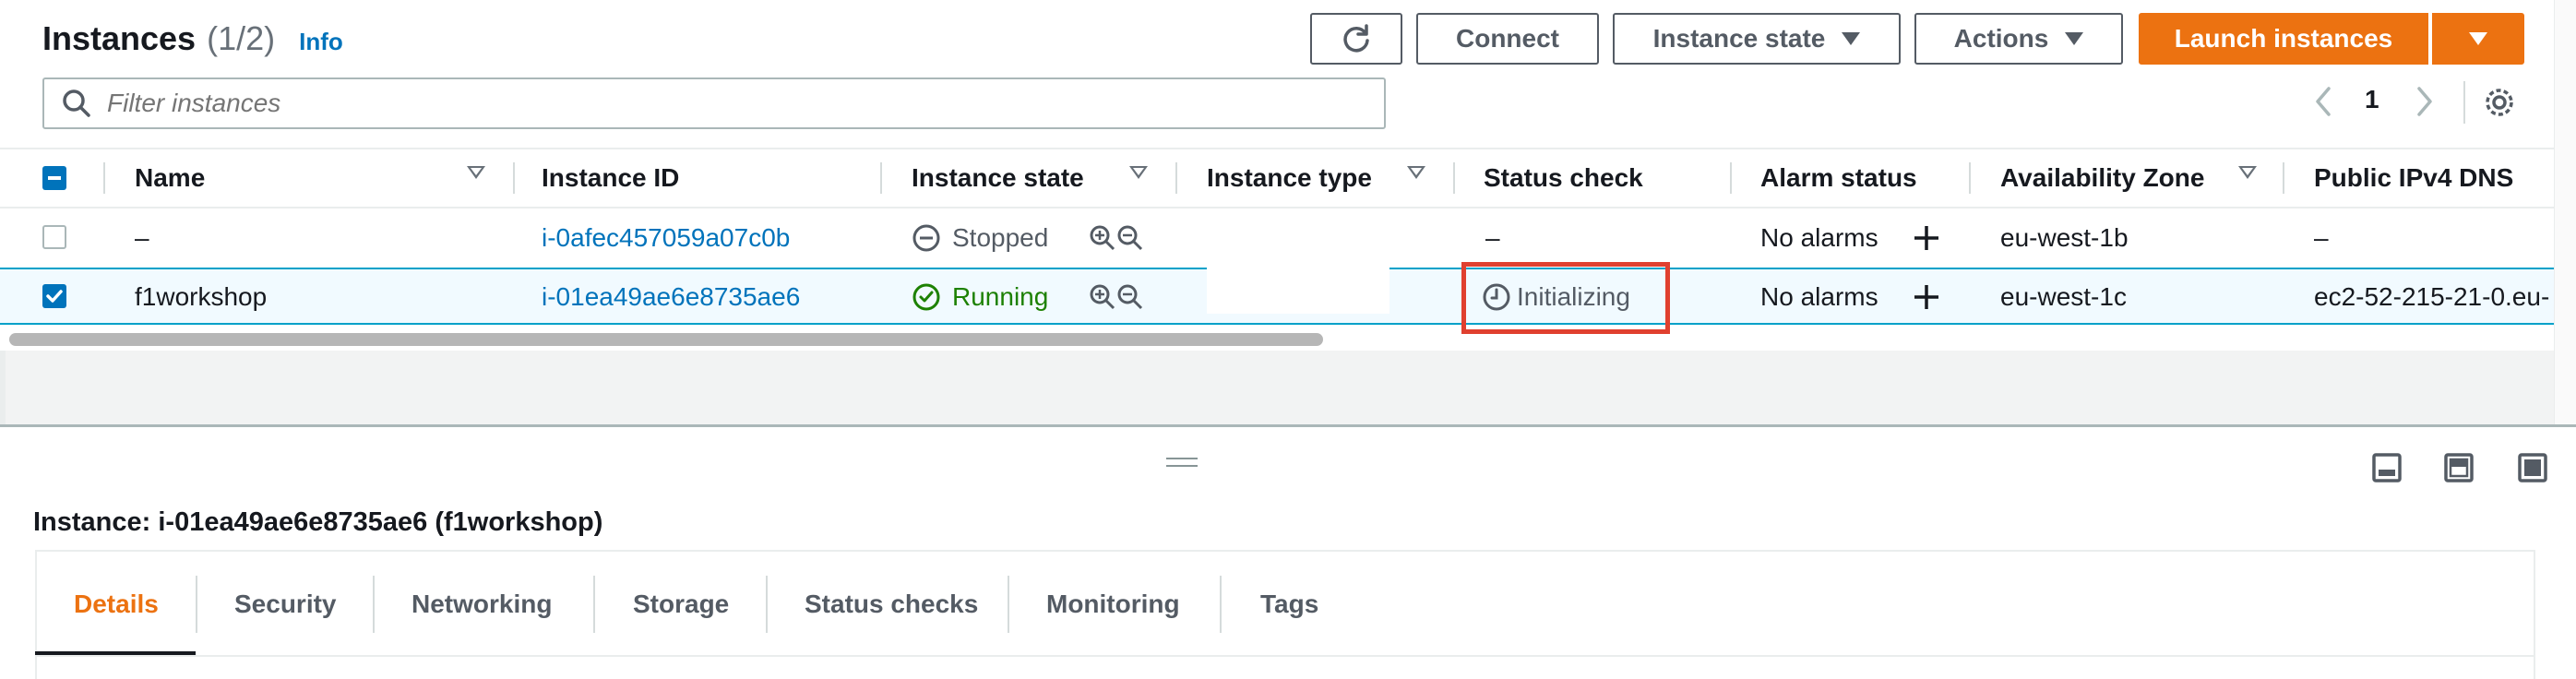 The image size is (2576, 679). I want to click on public-dns-text: –, so click(2321, 237).